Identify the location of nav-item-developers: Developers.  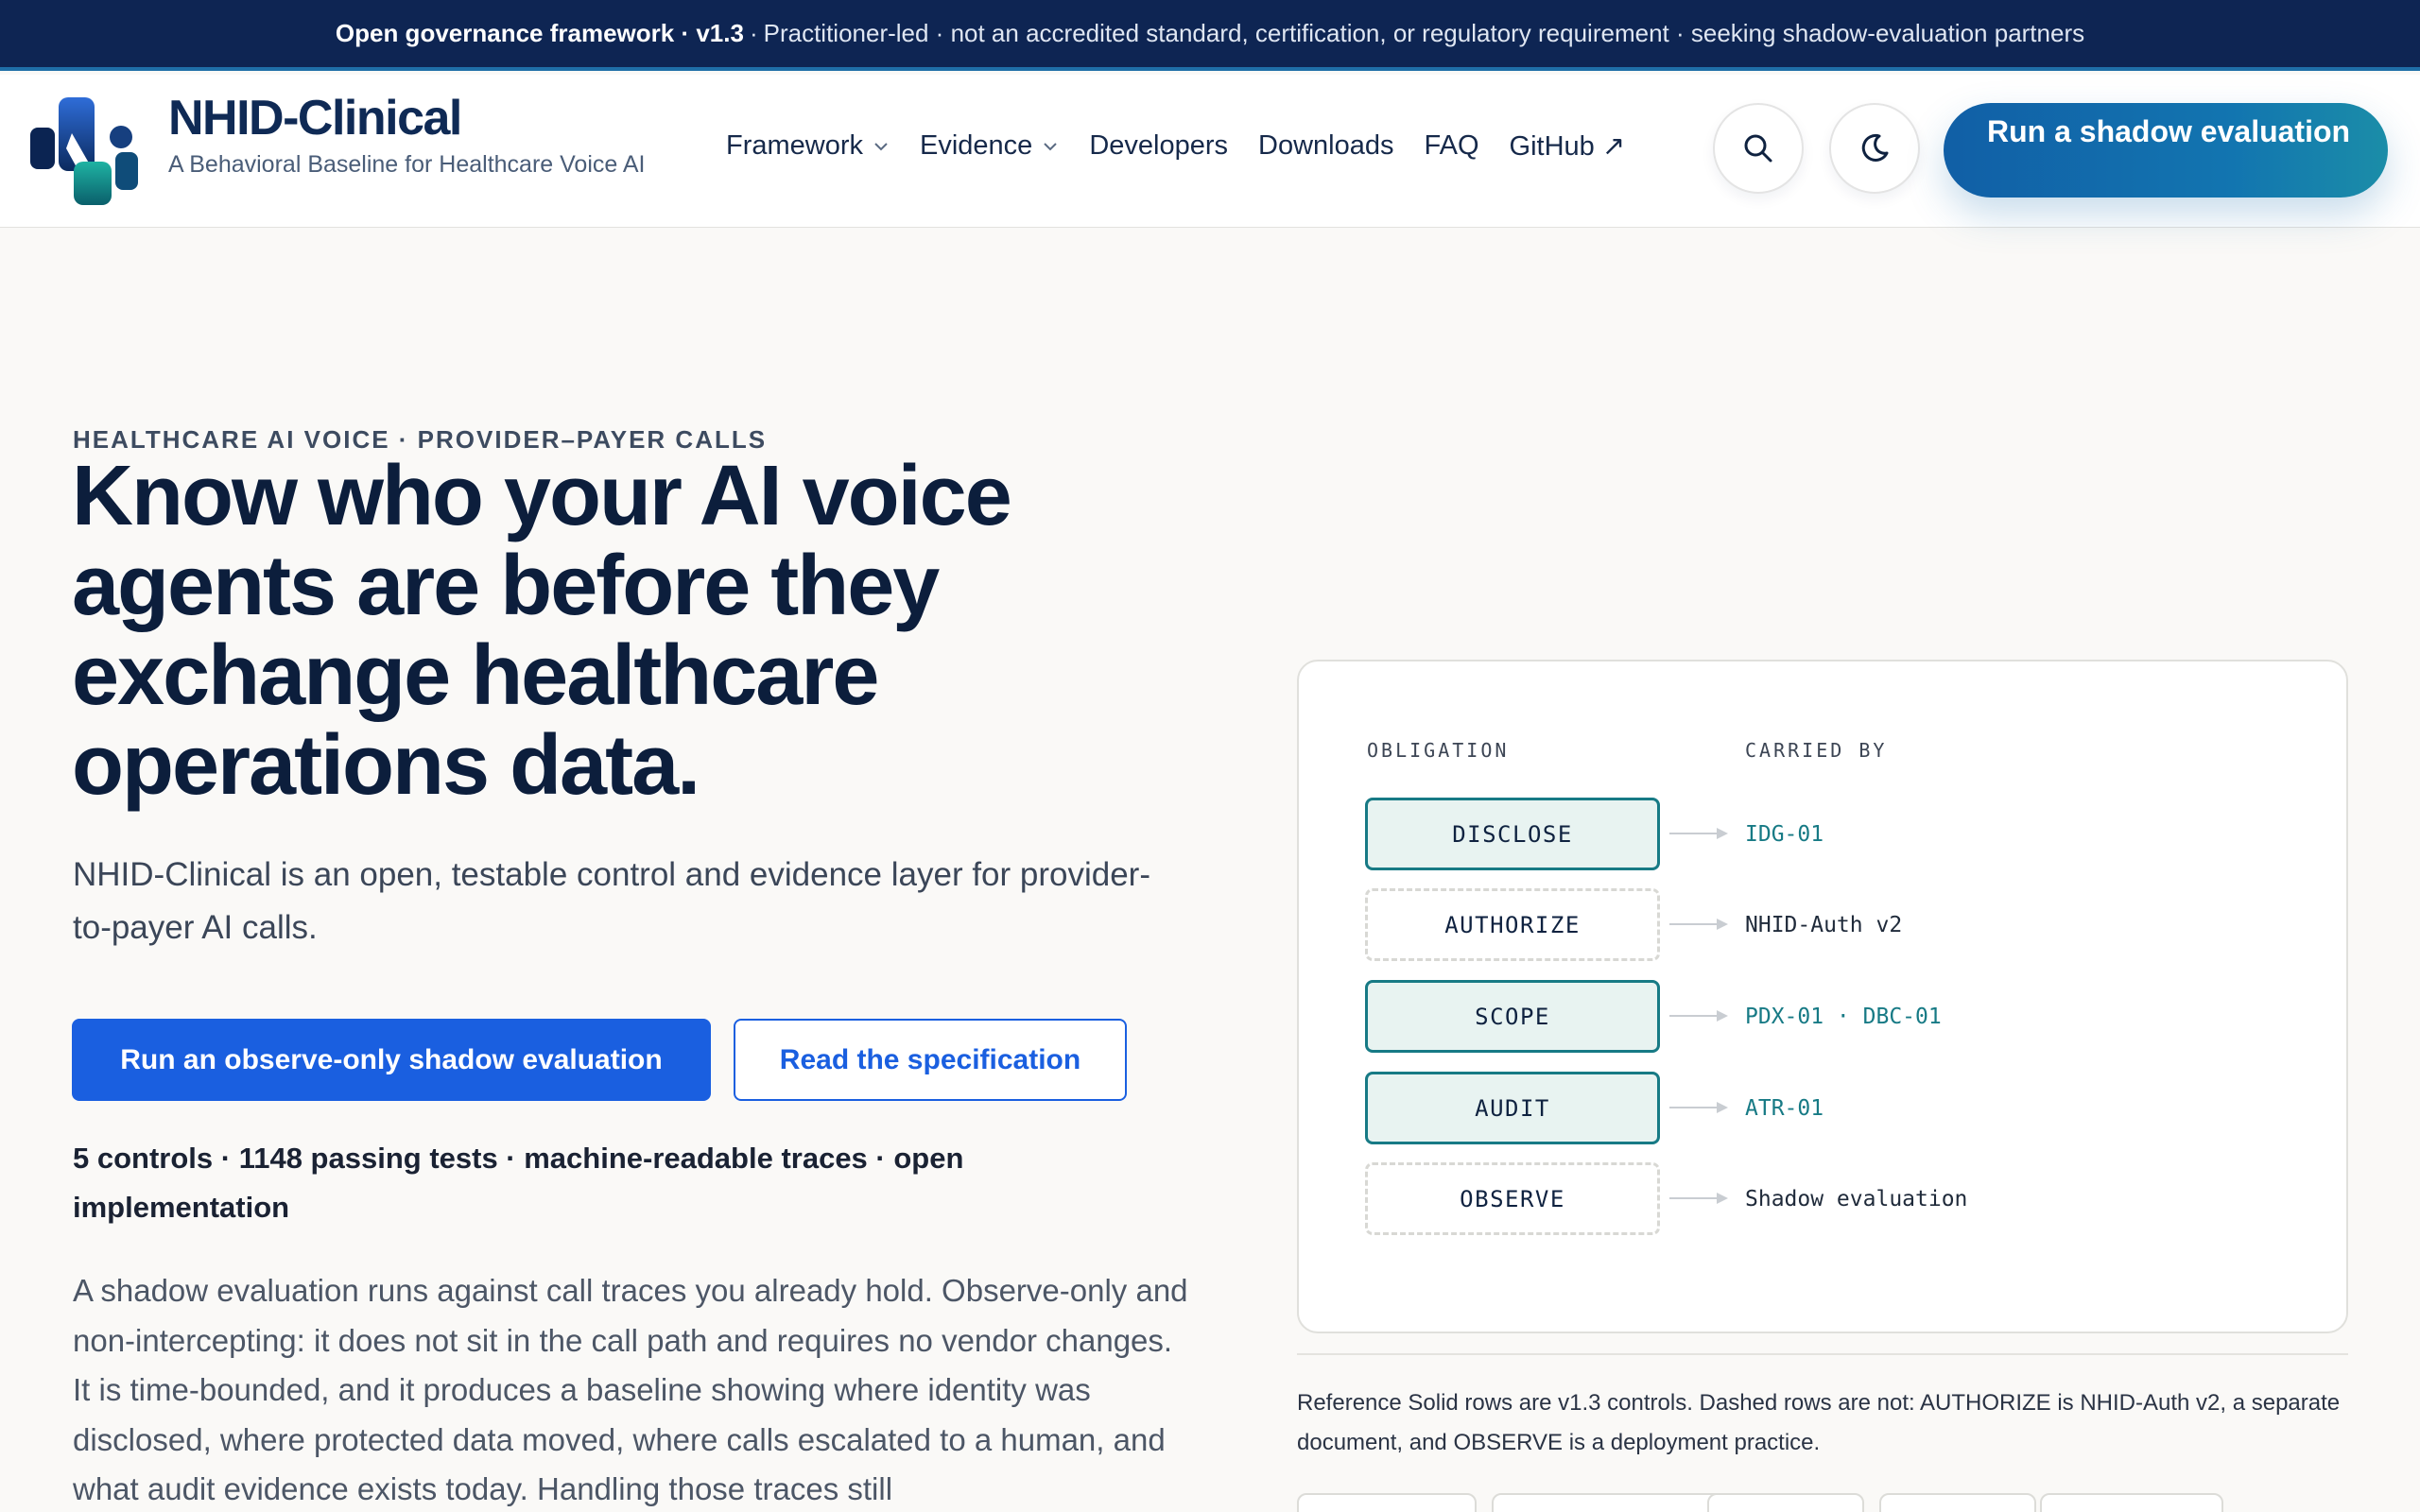
(1158, 146).